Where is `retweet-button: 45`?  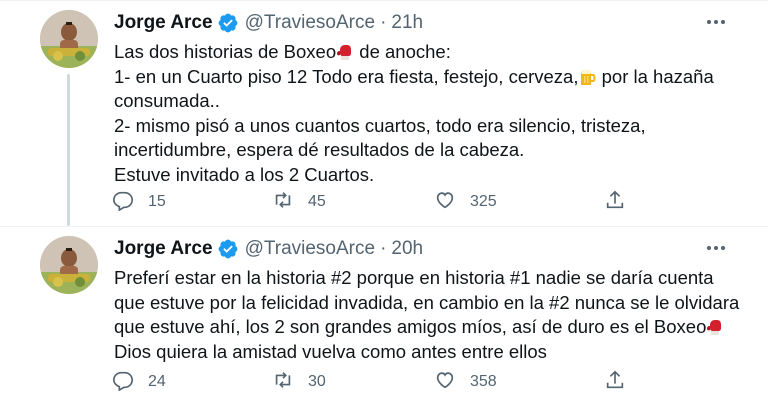
retweet-button: 45 is located at coordinates (299, 202).